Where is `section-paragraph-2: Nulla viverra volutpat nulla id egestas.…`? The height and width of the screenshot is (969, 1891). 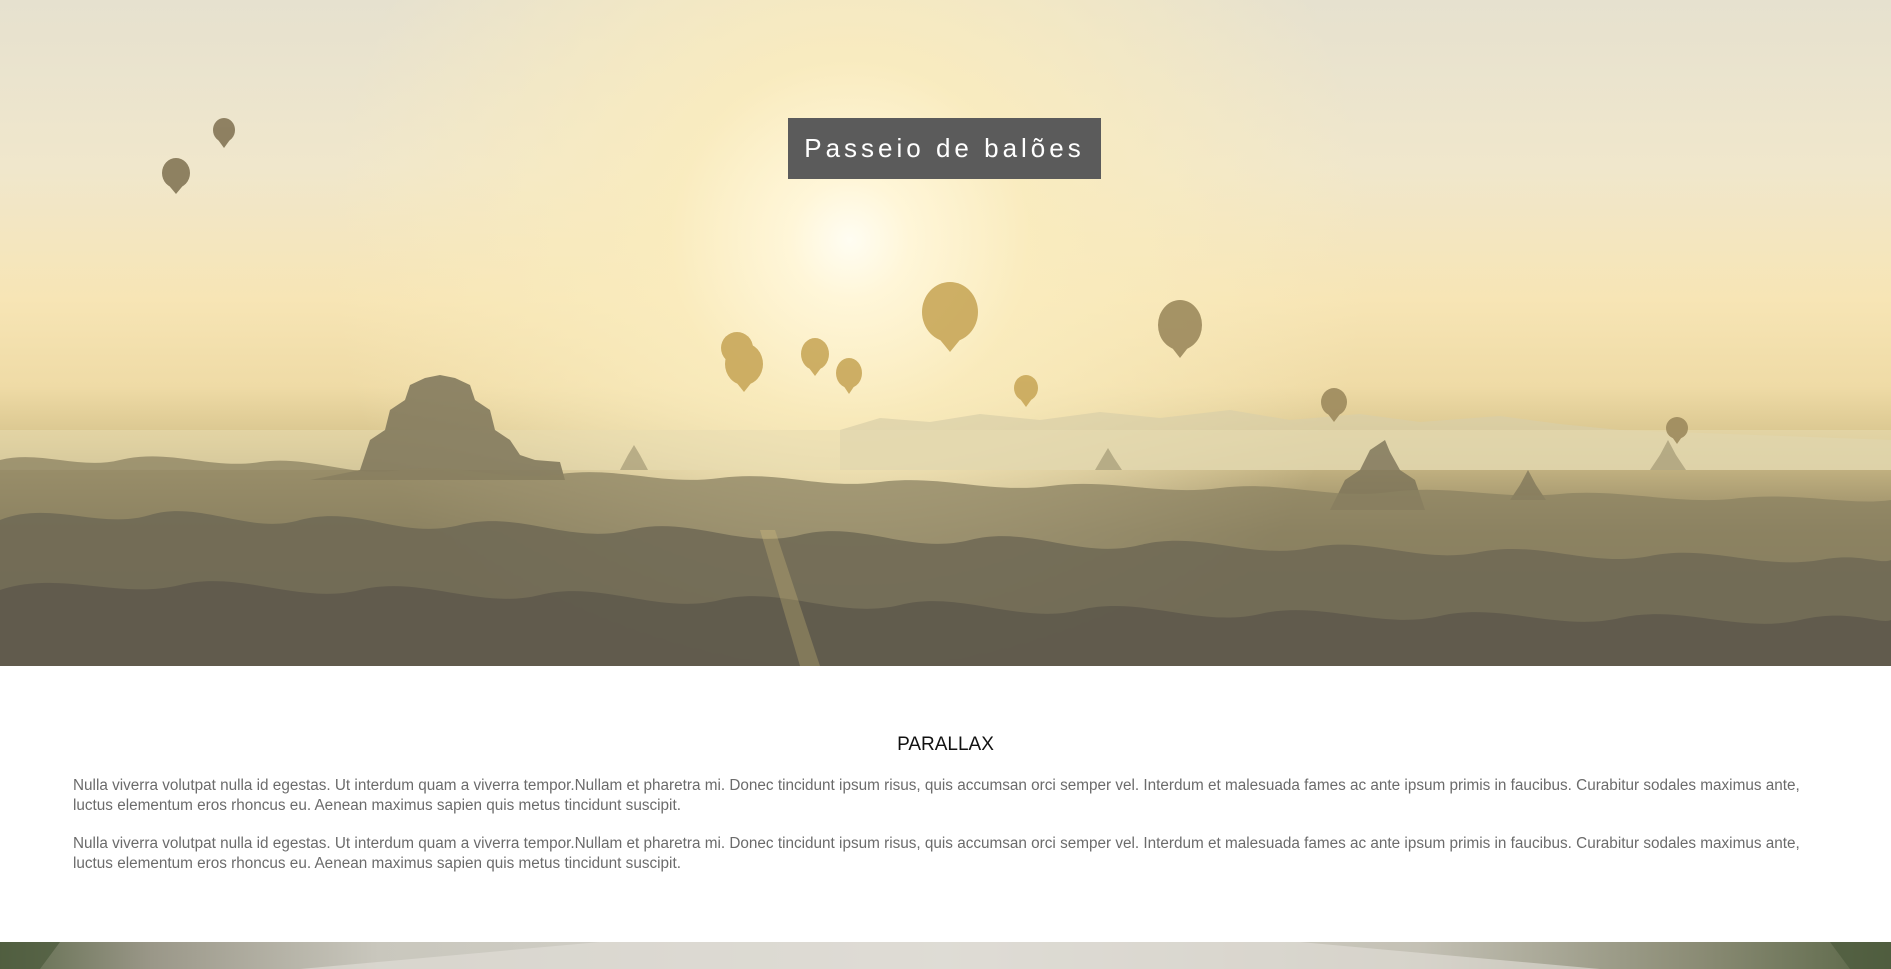 section-paragraph-2: Nulla viverra volutpat nulla id egestas.… is located at coordinates (936, 853).